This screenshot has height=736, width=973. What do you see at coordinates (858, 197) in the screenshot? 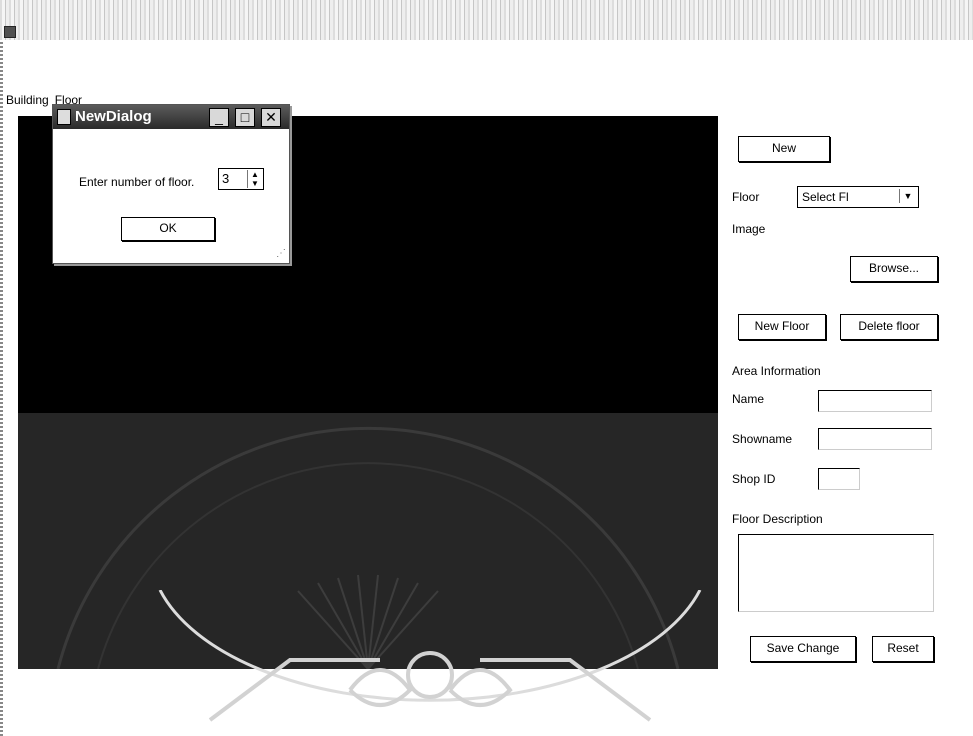
I see `floor-select: Select Fl ▼` at bounding box center [858, 197].